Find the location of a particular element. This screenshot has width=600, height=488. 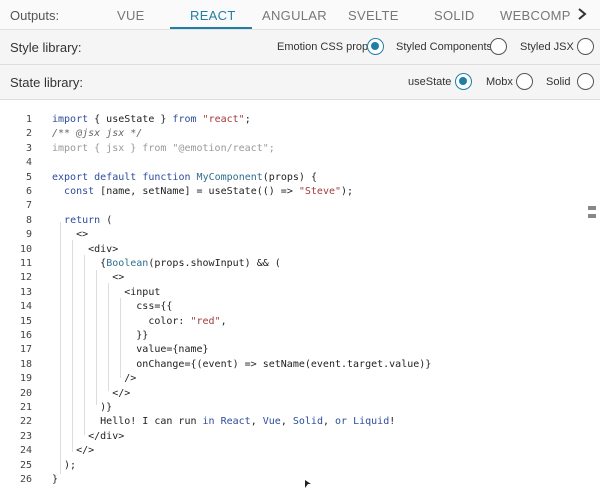

option-styled-jsx-label: Styled JSX is located at coordinates (547, 47).